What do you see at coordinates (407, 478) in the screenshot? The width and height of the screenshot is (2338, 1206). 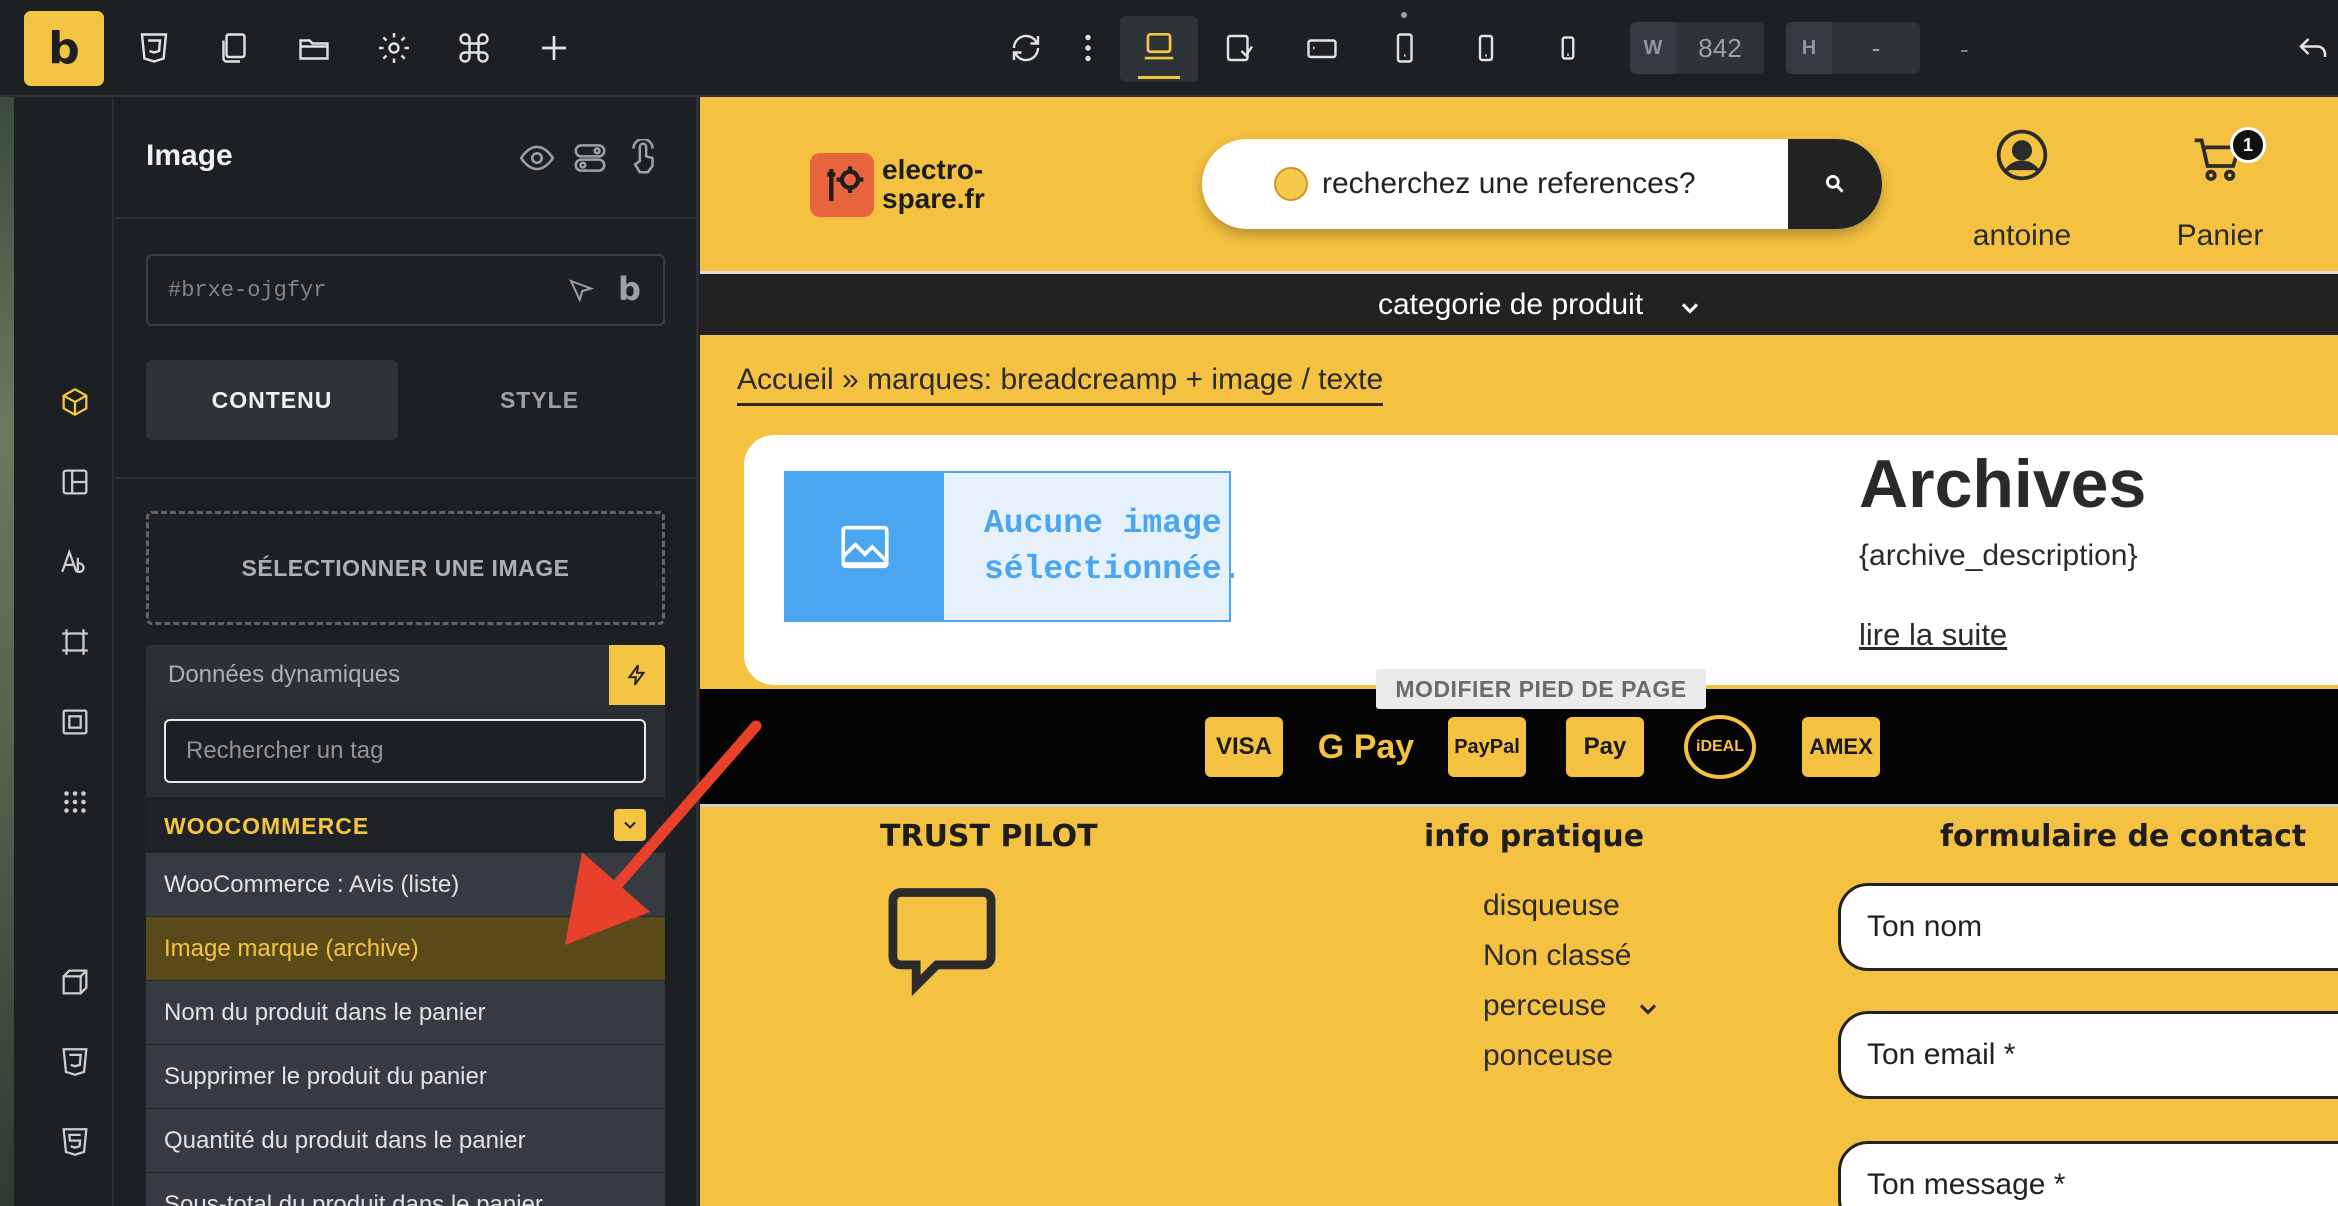 I see `panel-divider` at bounding box center [407, 478].